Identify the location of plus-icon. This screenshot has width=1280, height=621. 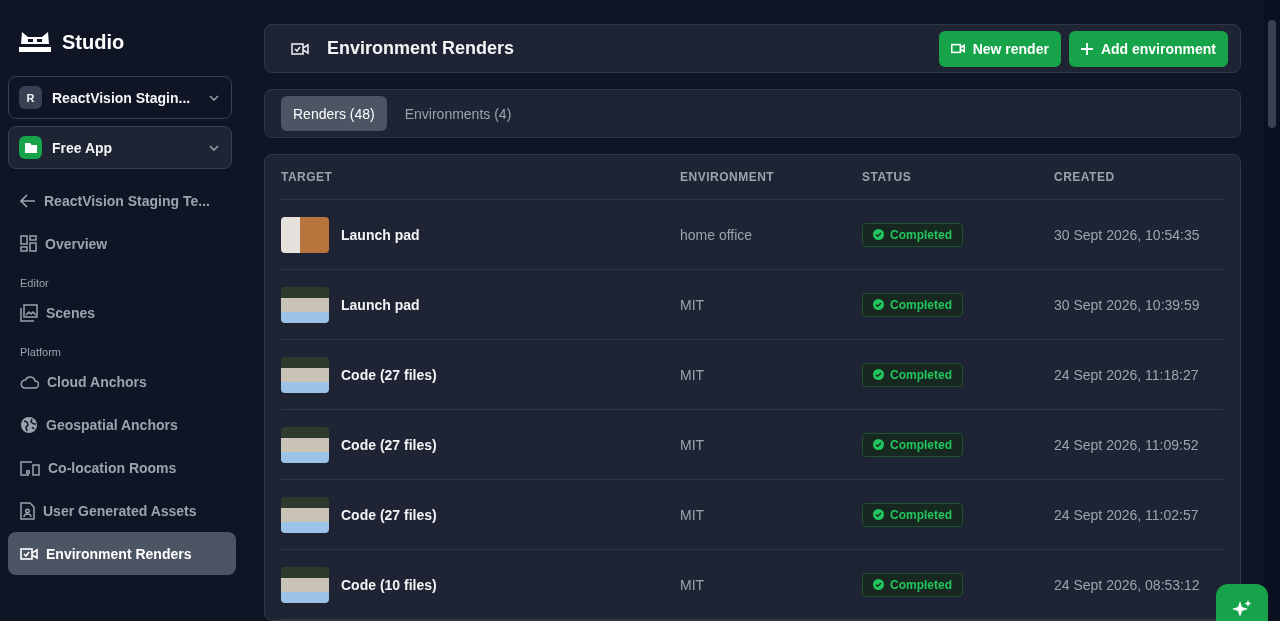
(1086, 48).